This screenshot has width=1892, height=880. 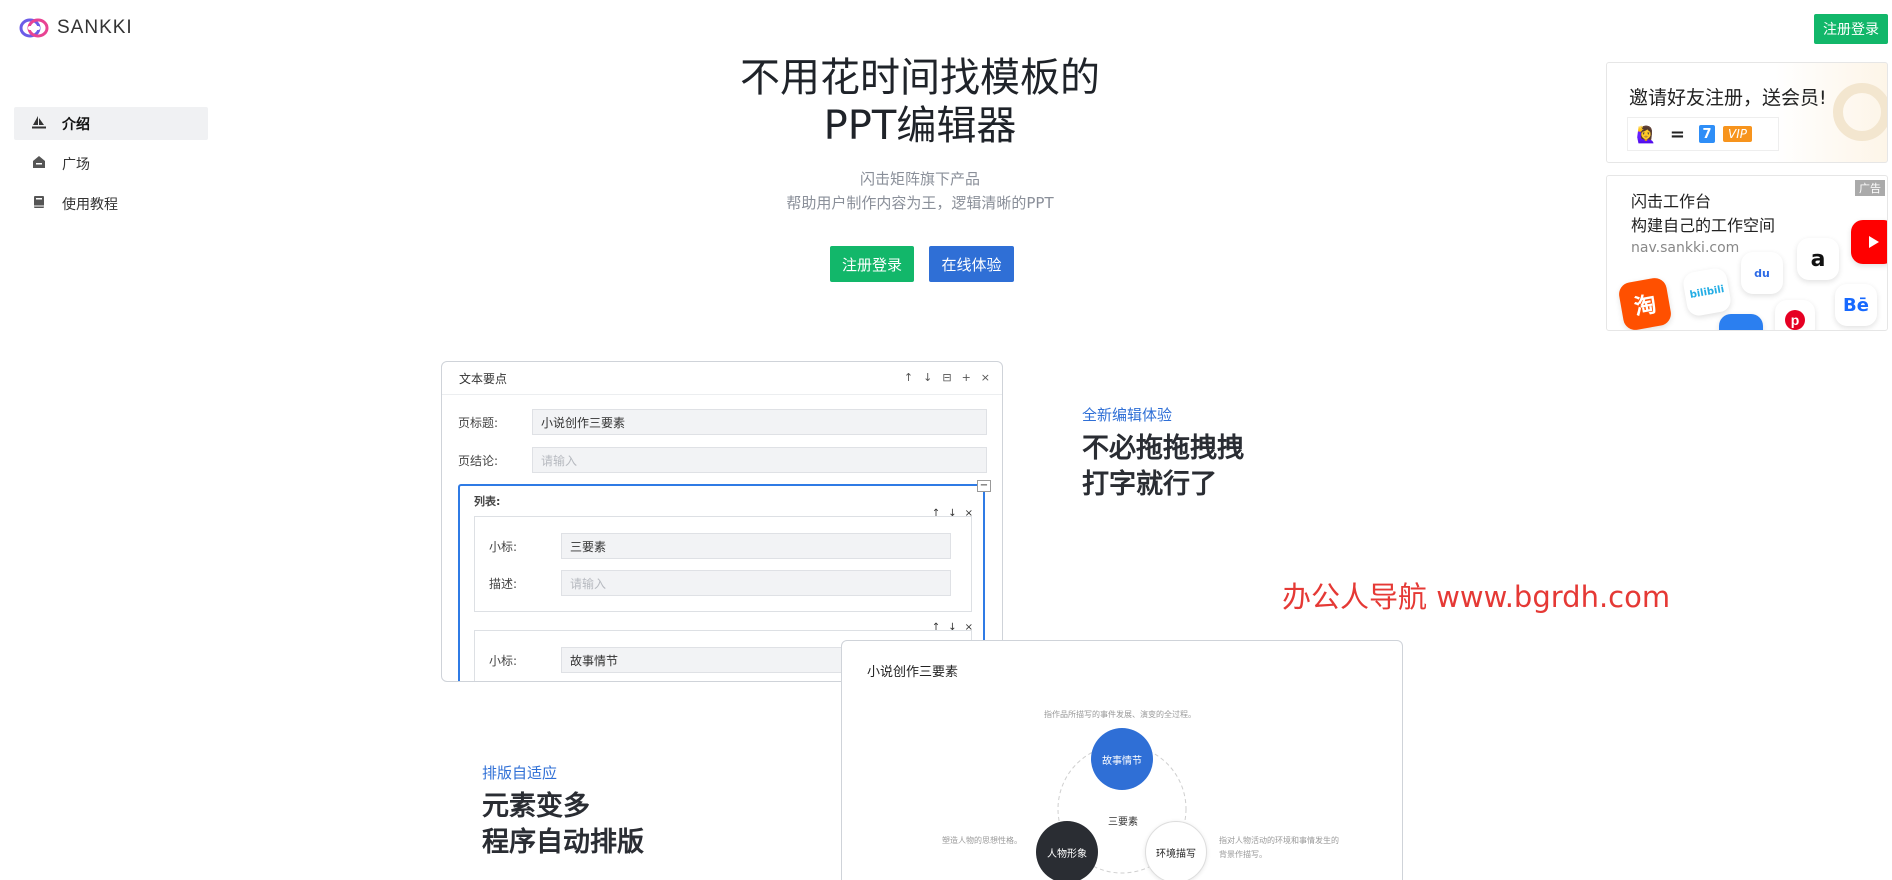 What do you see at coordinates (1818, 259) in the screenshot?
I see `amazon-icon: a` at bounding box center [1818, 259].